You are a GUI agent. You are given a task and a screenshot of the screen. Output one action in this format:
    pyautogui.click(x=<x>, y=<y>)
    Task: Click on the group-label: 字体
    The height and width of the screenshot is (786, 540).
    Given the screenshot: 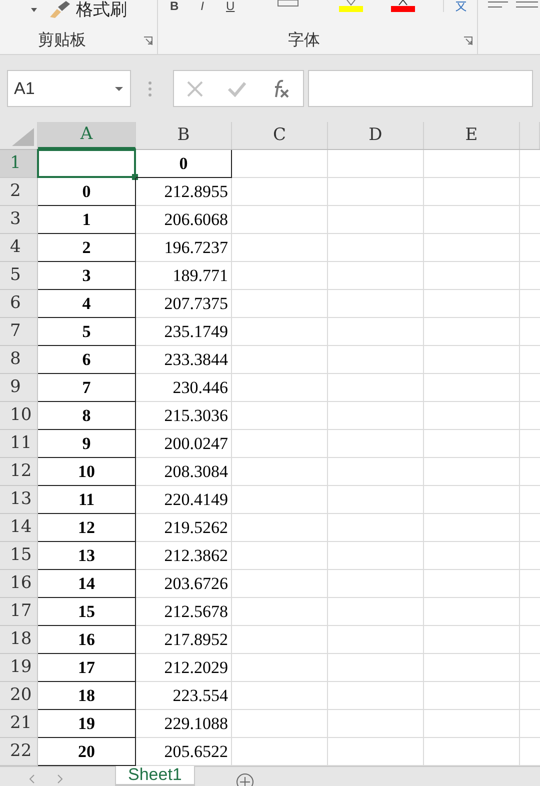 What is the action you would take?
    pyautogui.click(x=304, y=40)
    